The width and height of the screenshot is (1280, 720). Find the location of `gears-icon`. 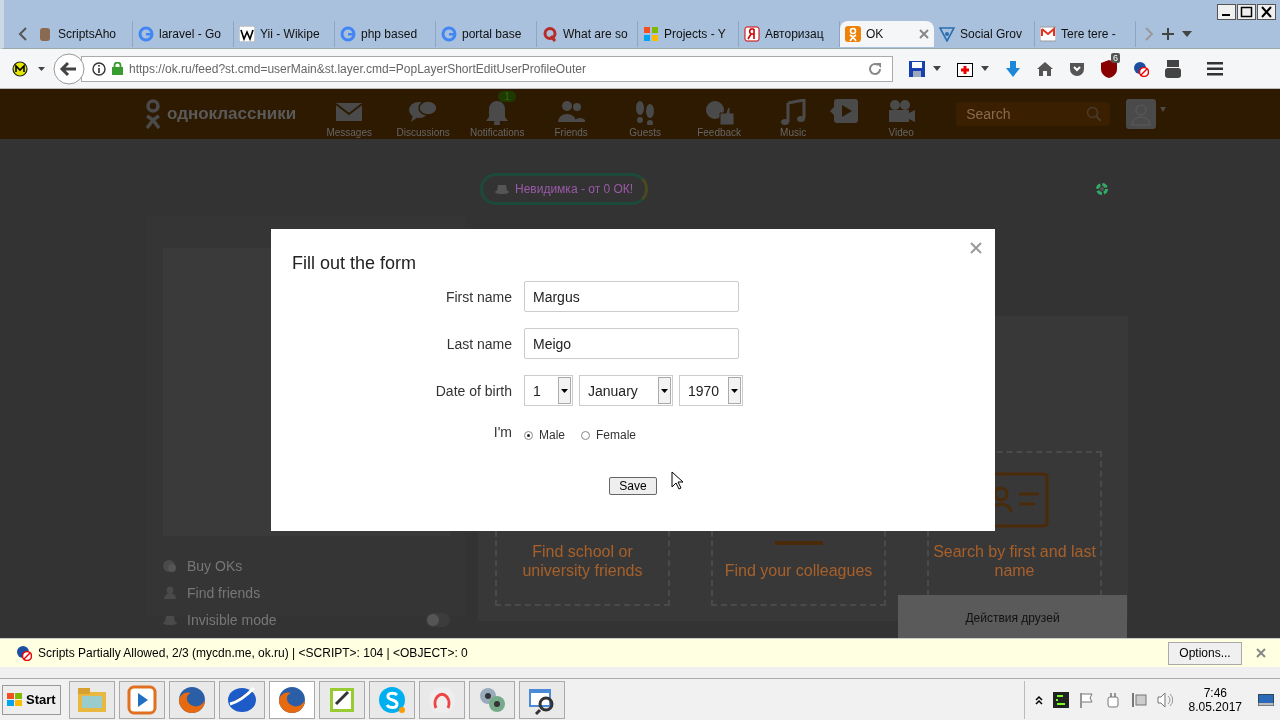

gears-icon is located at coordinates (491, 699).